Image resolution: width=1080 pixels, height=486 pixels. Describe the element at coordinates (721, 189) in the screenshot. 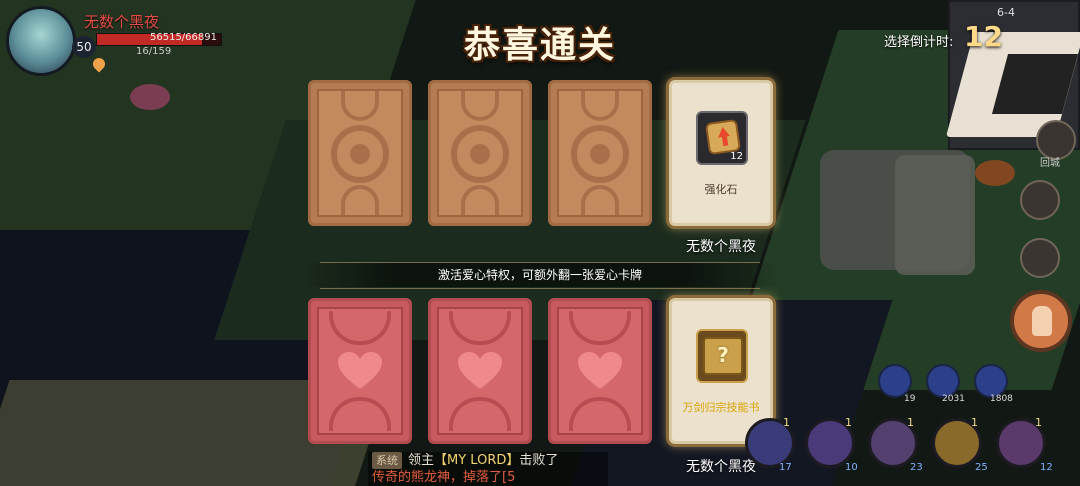

I see `item-name: 强化石` at that location.